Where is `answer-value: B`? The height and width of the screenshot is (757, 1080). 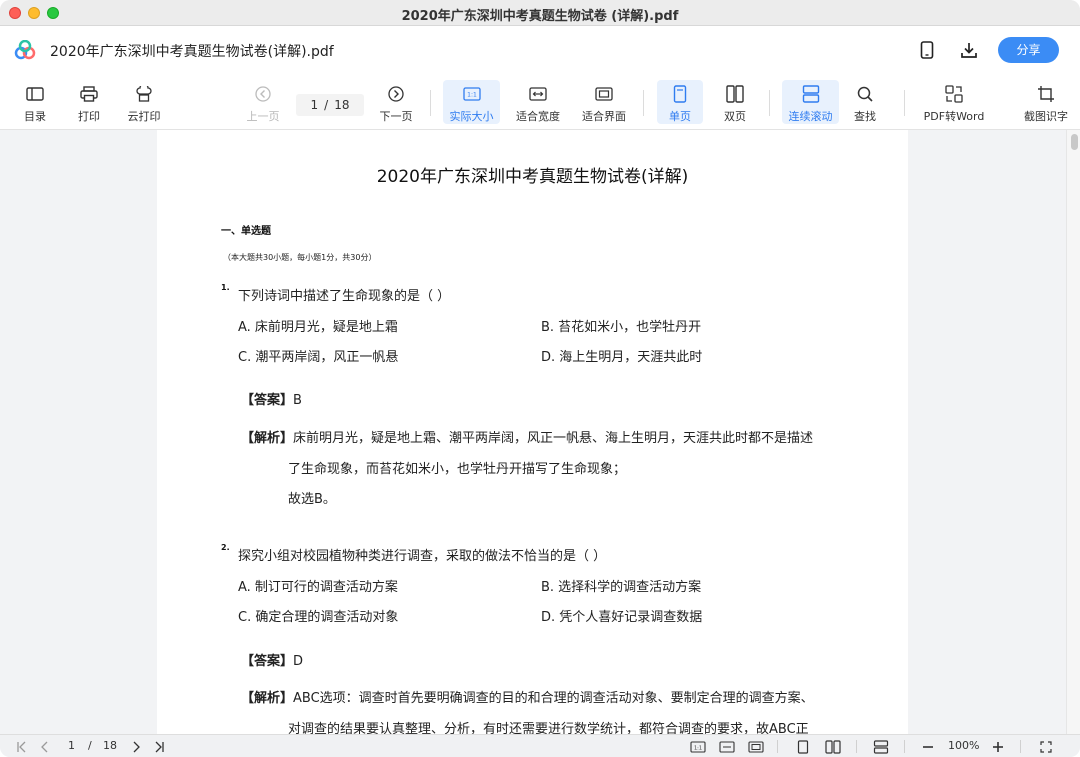 answer-value: B is located at coordinates (297, 400).